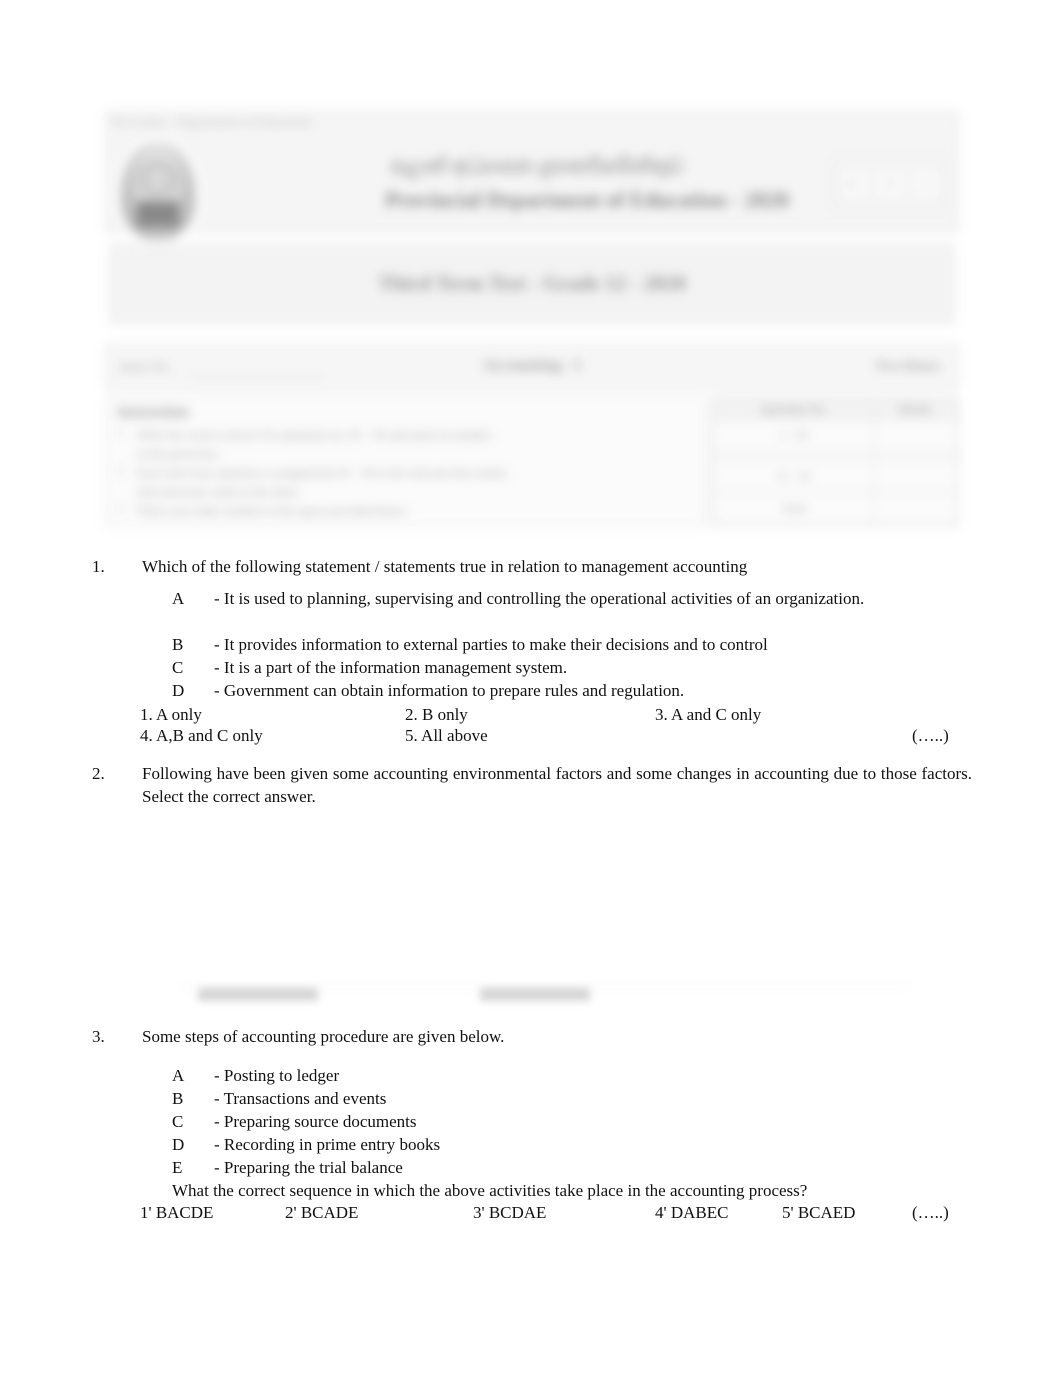  What do you see at coordinates (308, 1167) in the screenshot?
I see `question-3-statement-text-e: - Preparing the trial balance` at bounding box center [308, 1167].